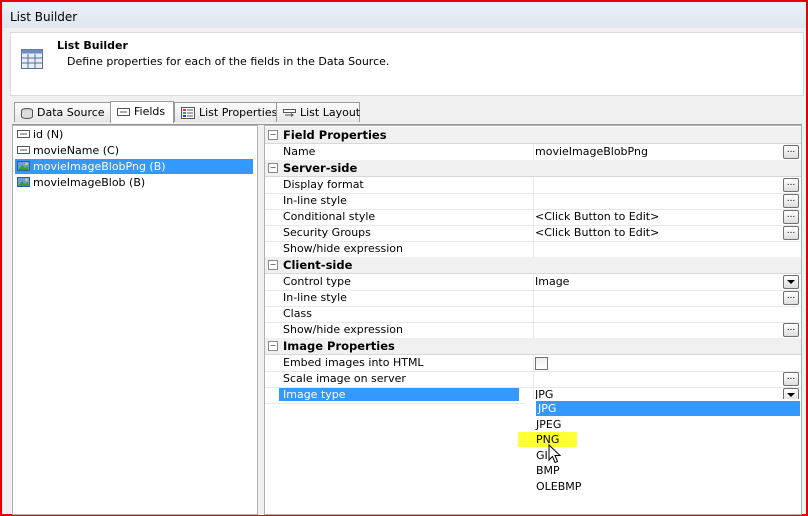 This screenshot has width=808, height=516. What do you see at coordinates (134, 134) in the screenshot?
I see `field-item-id: id (N)` at bounding box center [134, 134].